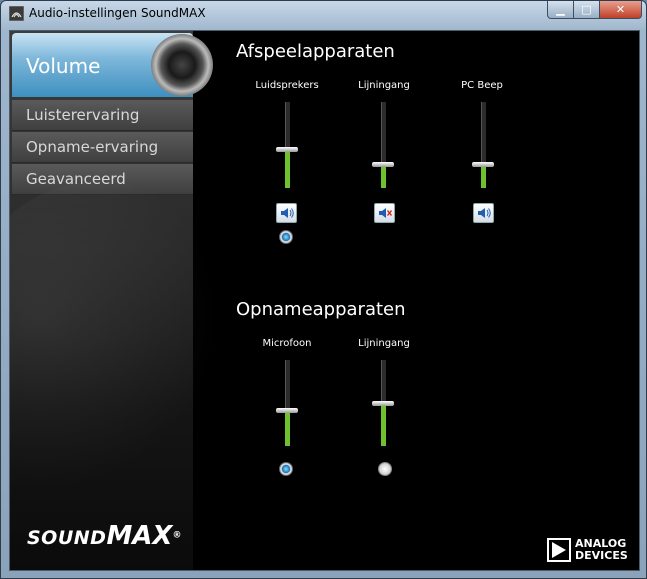 The width and height of the screenshot is (647, 579). I want to click on sidebar-item-opname-ervaring: Opname-ervaring, so click(102, 147).